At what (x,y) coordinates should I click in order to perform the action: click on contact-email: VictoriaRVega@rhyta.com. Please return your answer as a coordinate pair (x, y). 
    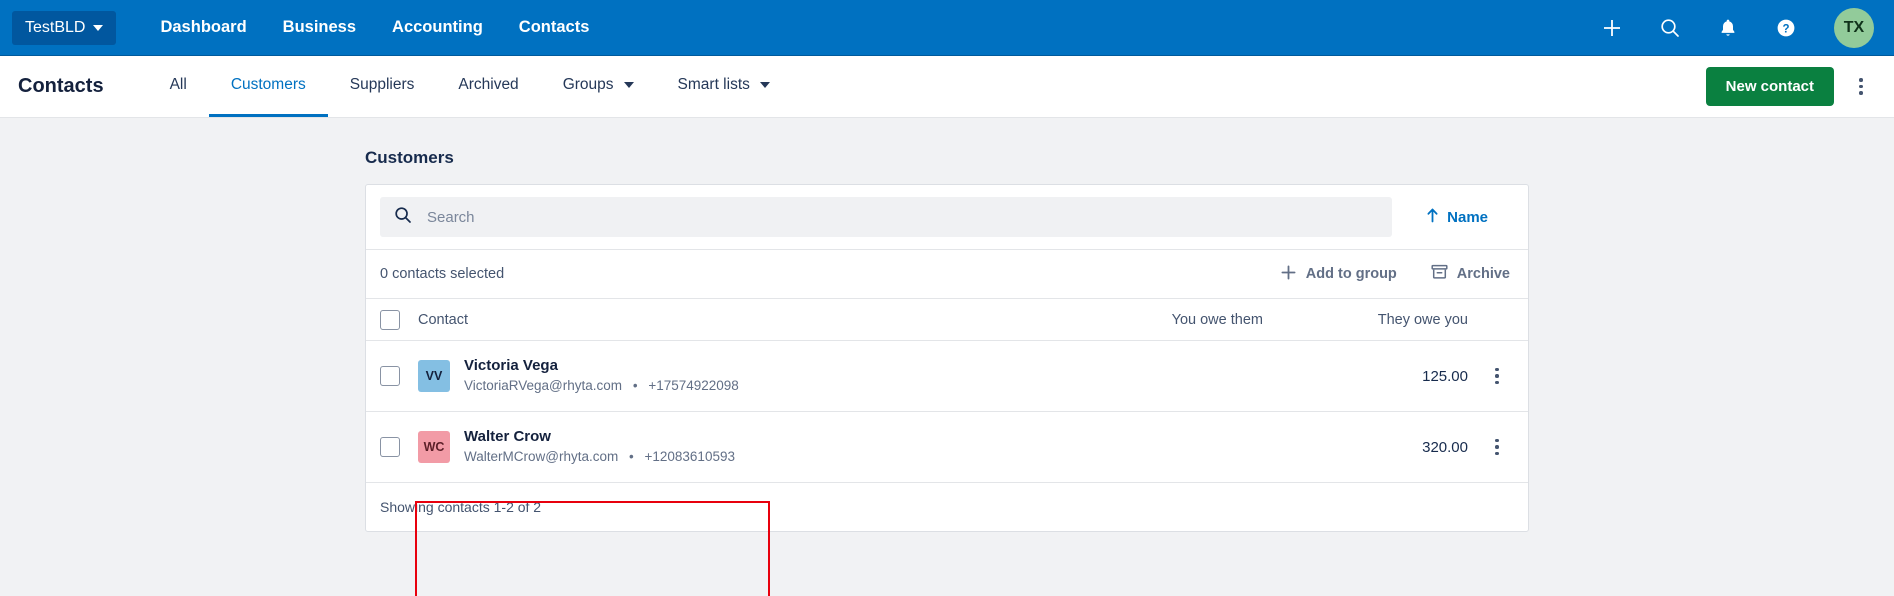
    Looking at the image, I should click on (543, 385).